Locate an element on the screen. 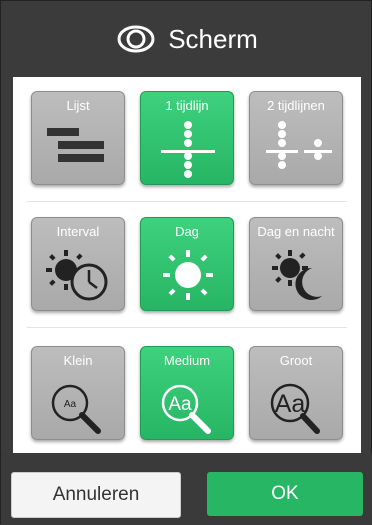  double-timeline-icon is located at coordinates (299, 145).